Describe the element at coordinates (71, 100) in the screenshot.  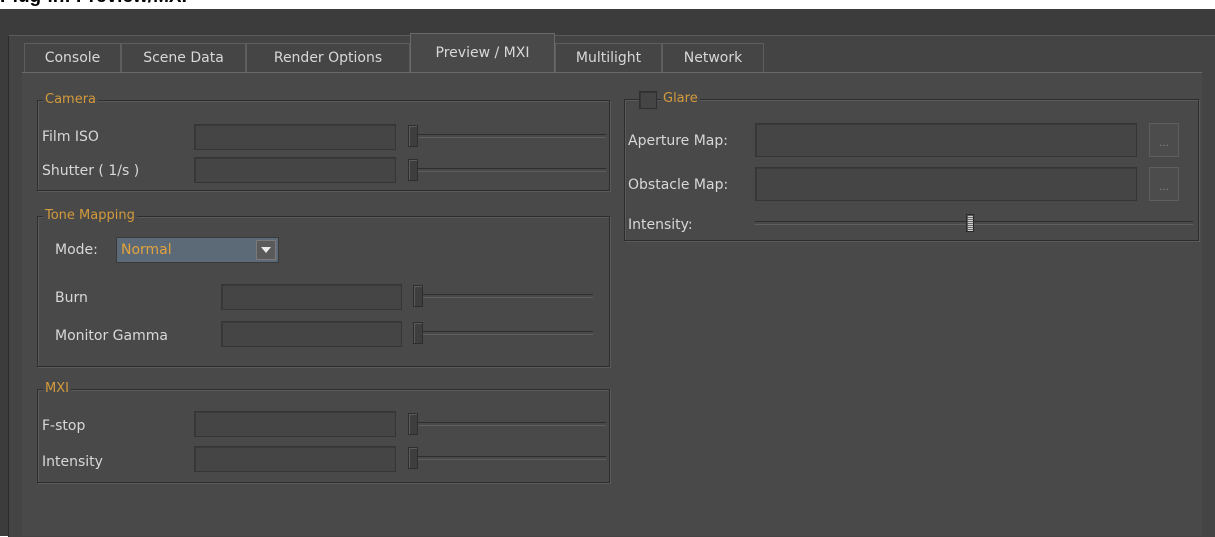
I see `camera-legend: Camera` at that location.